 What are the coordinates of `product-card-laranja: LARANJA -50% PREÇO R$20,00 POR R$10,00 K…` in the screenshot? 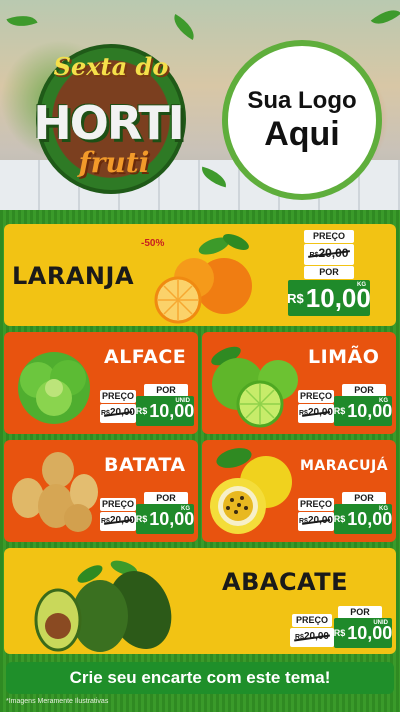 It's located at (200, 275).